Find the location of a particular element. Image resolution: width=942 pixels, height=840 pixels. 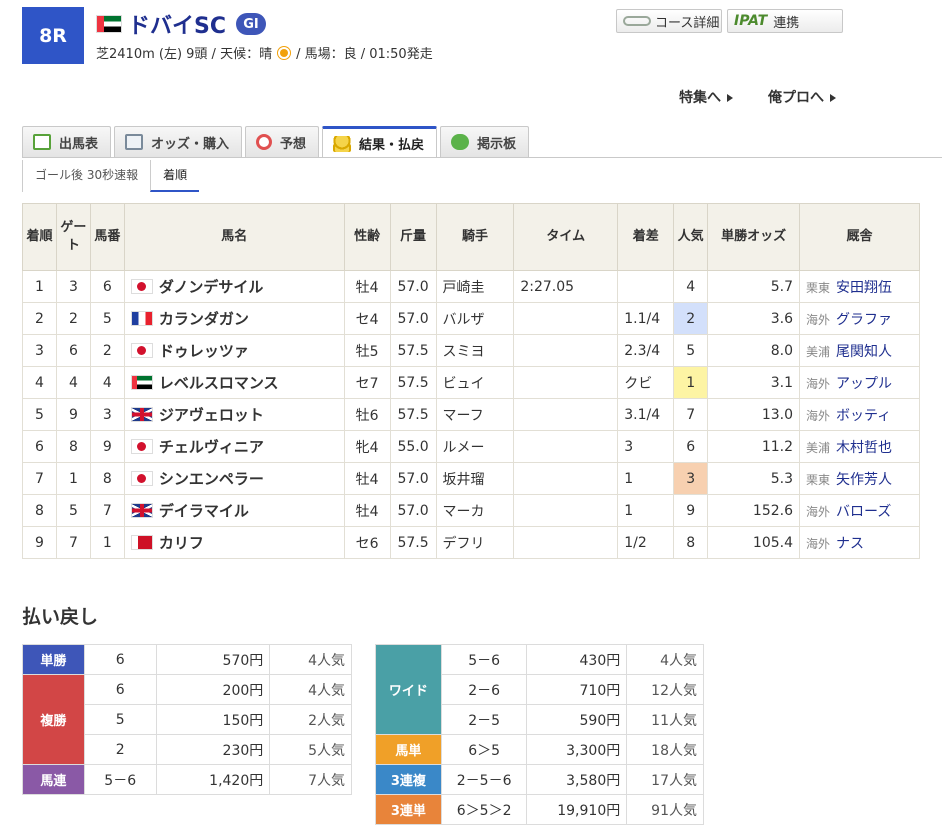

payout-row: 3連単 6＞5＞2 19,910円 91人気 is located at coordinates (539, 809).